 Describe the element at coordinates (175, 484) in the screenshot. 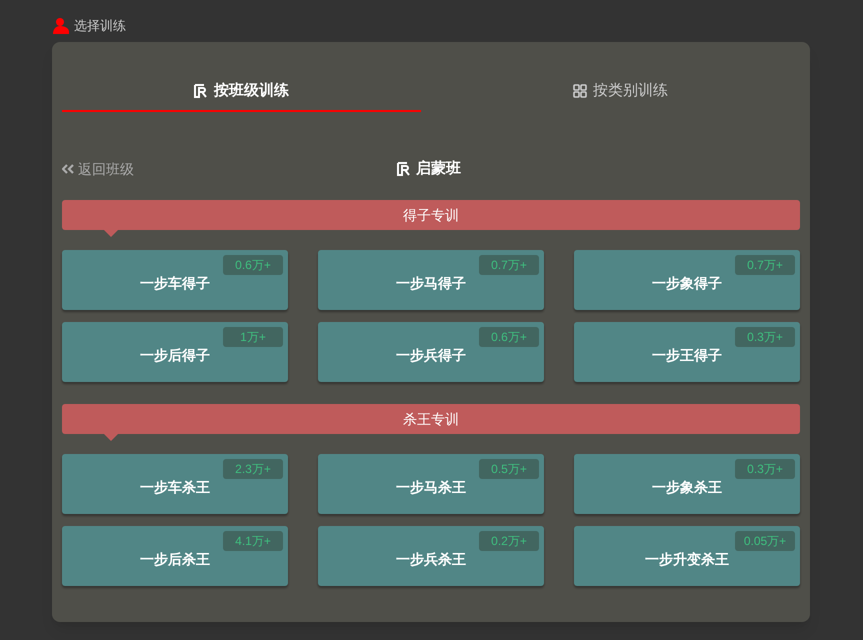

I see `training-card: 一步车杀王 2.3万+` at that location.